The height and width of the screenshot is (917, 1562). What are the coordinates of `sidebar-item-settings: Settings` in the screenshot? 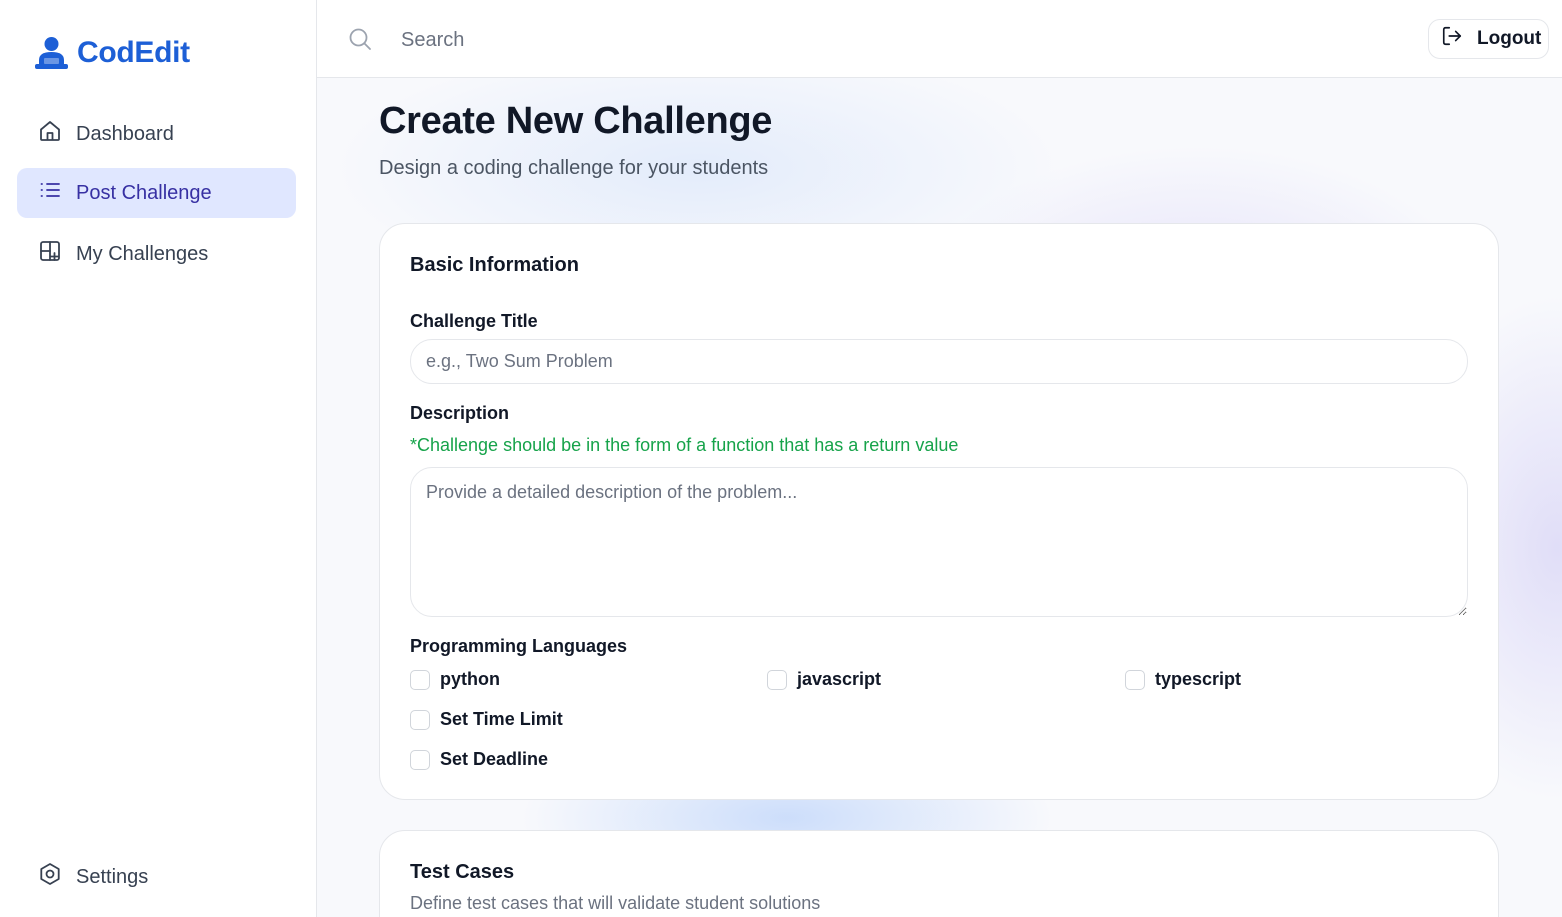 It's located at (156, 877).